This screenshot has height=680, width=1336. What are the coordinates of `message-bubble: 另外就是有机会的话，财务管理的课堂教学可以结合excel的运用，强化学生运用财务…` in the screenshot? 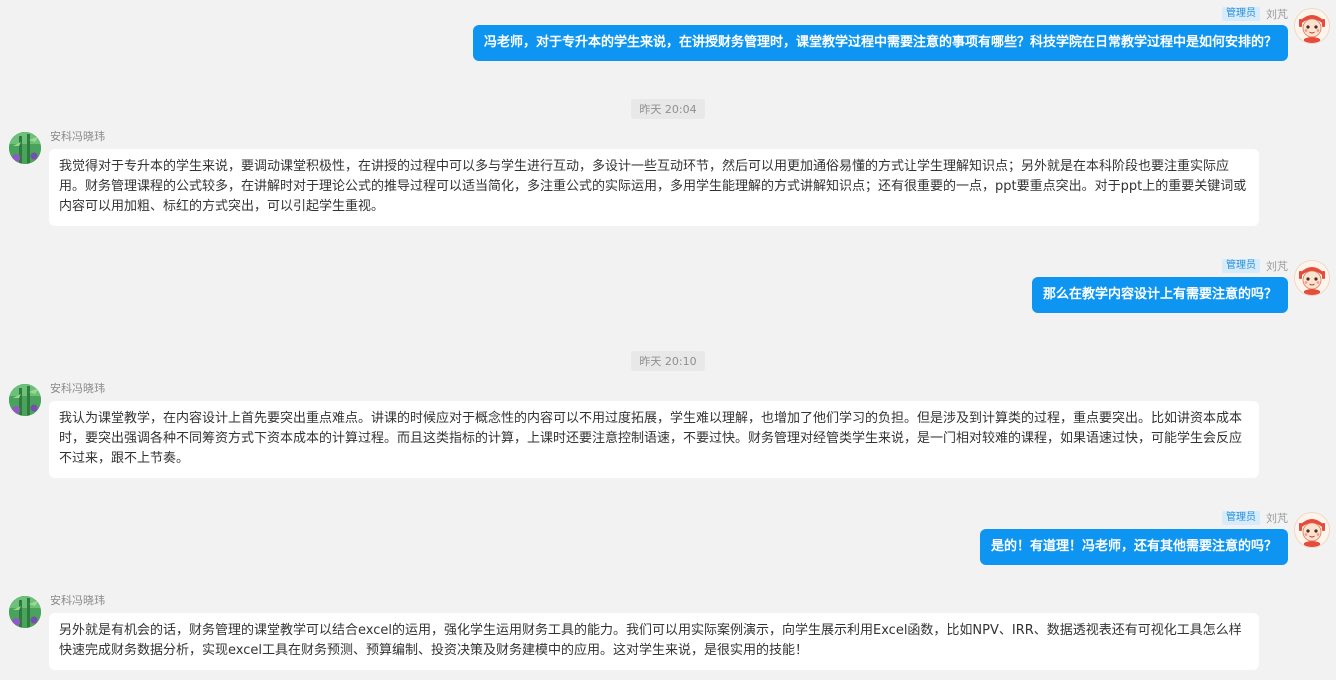 It's located at (654, 641).